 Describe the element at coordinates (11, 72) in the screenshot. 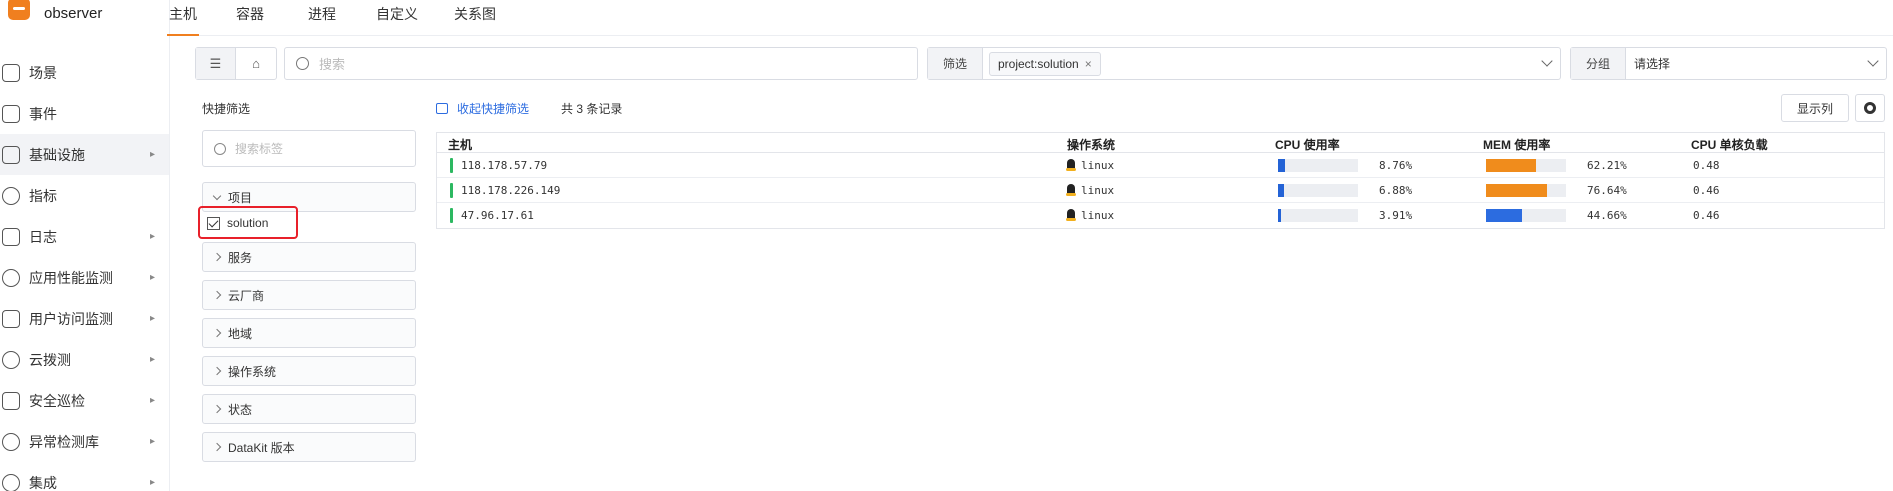

I see `monitor-icon` at that location.